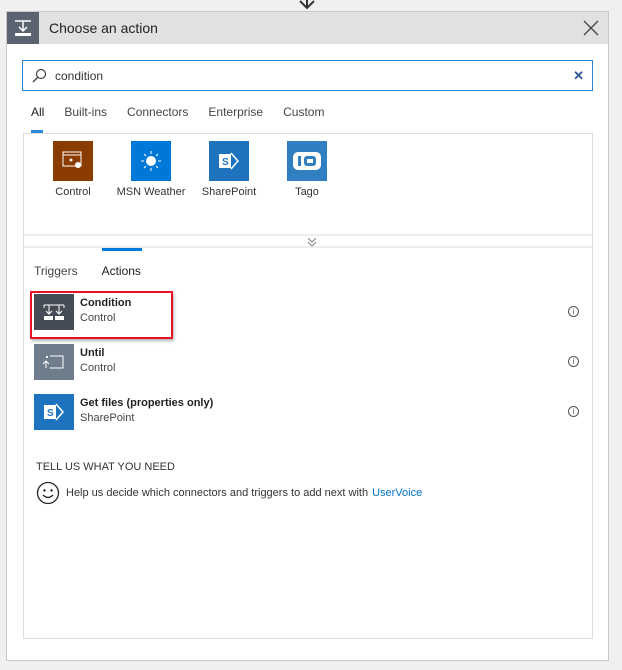  Describe the element at coordinates (151, 161) in the screenshot. I see `sun-icon` at that location.